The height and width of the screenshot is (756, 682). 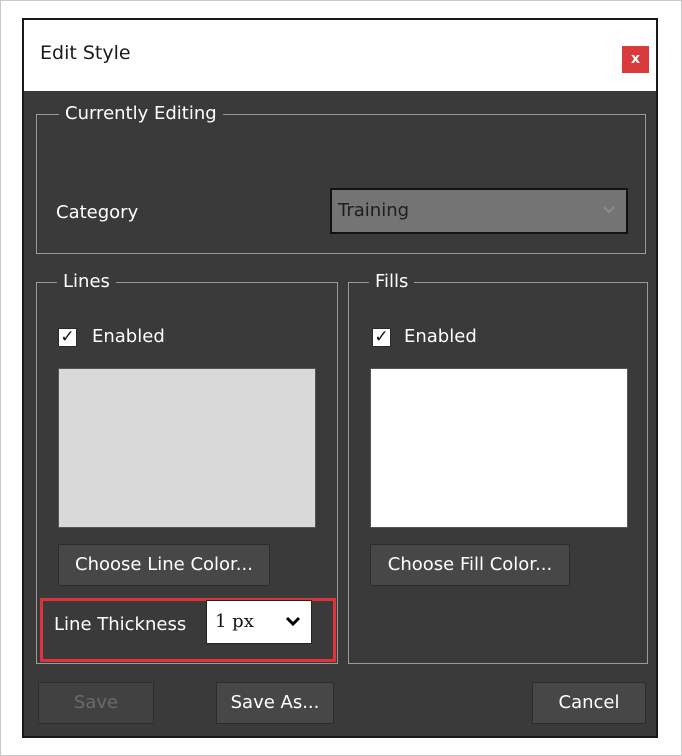 I want to click on cancel-button: Cancel, so click(x=589, y=703).